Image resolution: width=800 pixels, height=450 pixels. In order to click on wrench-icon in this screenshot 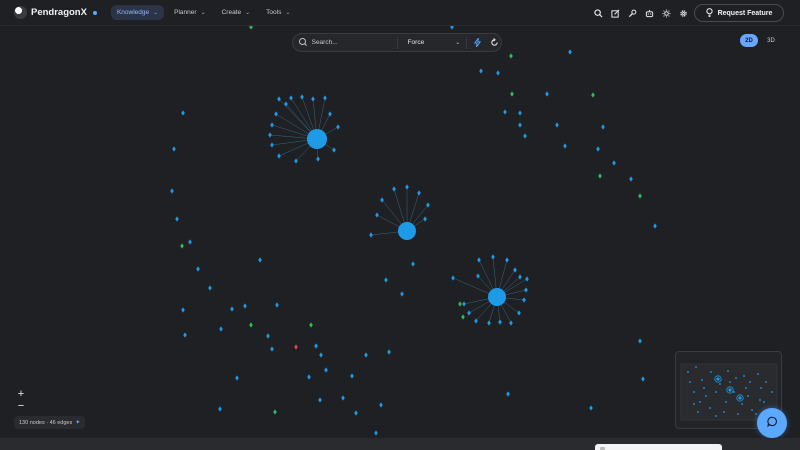, I will do `click(632, 13)`.